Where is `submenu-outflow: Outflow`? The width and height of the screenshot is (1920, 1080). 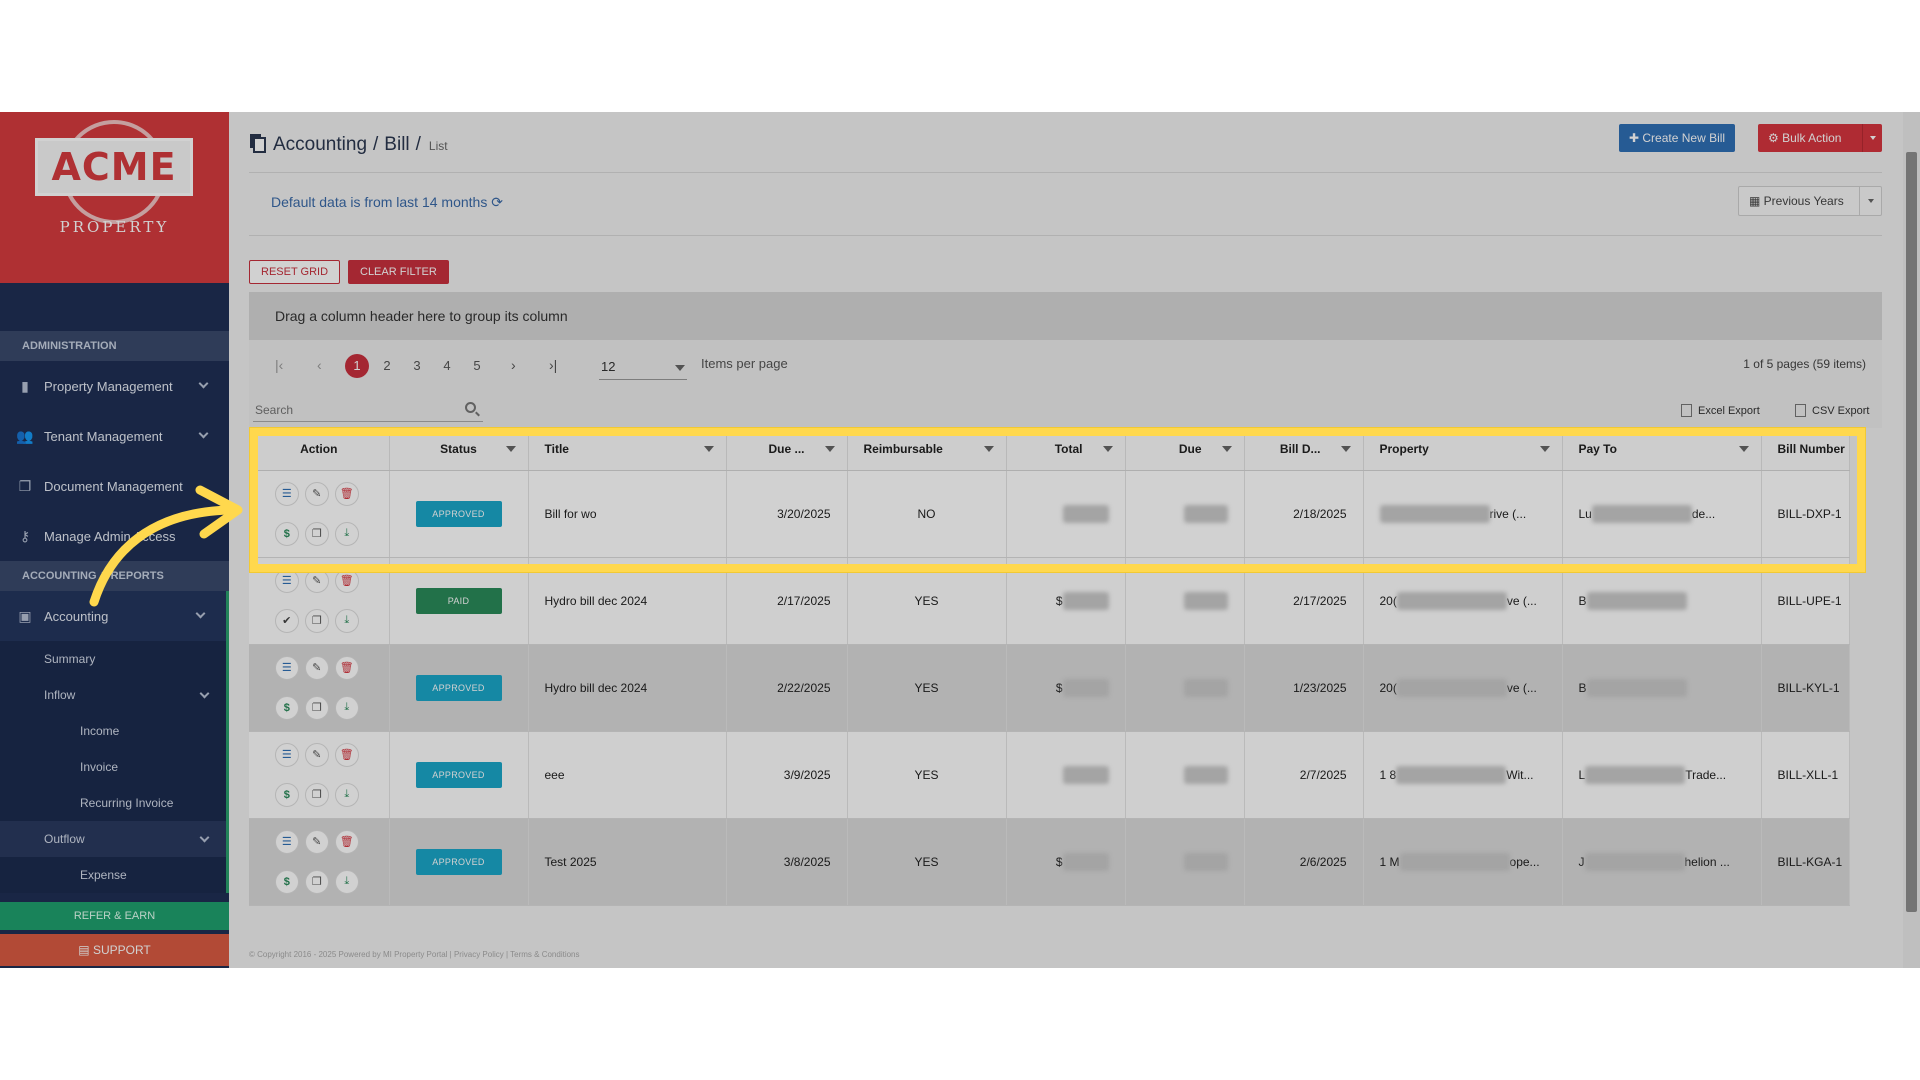
submenu-outflow: Outflow is located at coordinates (113, 839).